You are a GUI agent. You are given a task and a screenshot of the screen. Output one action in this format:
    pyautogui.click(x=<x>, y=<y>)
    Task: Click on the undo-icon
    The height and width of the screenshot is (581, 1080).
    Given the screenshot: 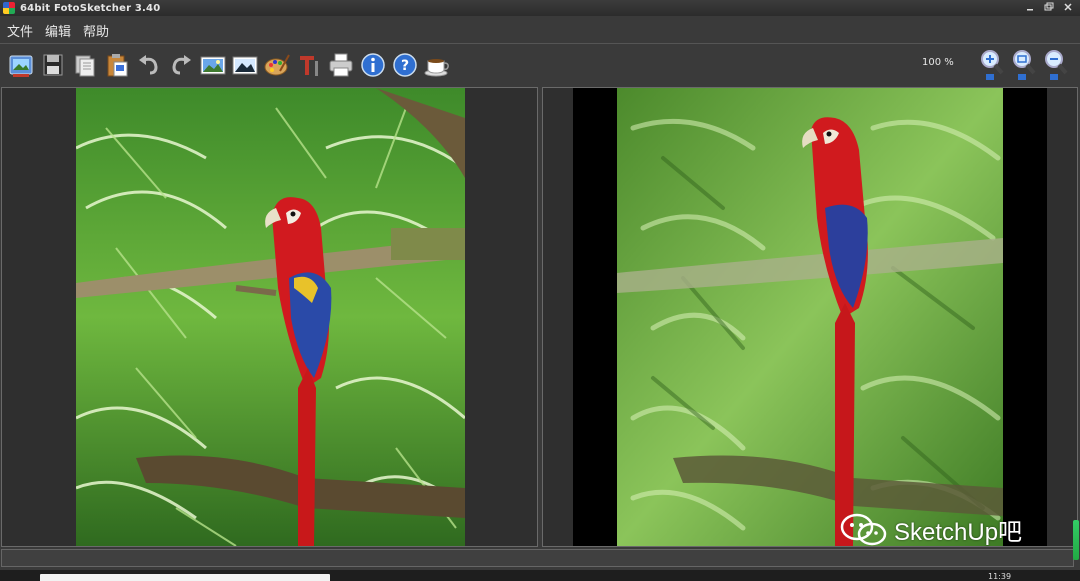 What is the action you would take?
    pyautogui.click(x=149, y=65)
    